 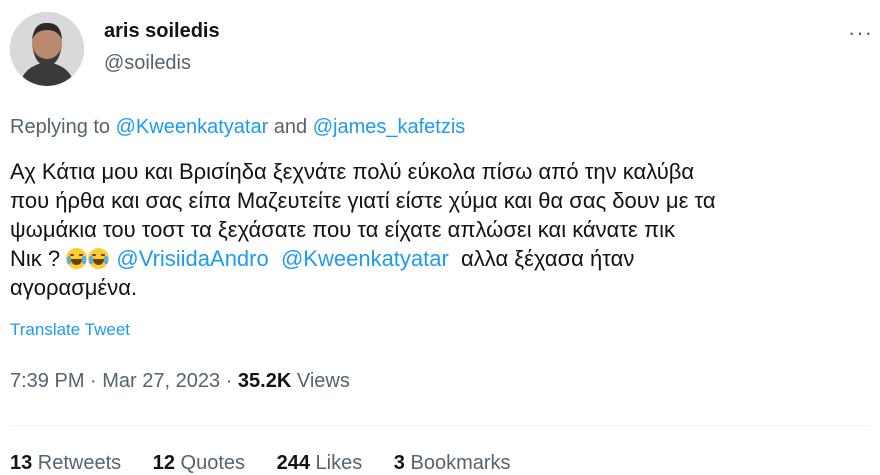 I want to click on mention-kweenkatyatar: @Kweenkatyatar, so click(x=365, y=258).